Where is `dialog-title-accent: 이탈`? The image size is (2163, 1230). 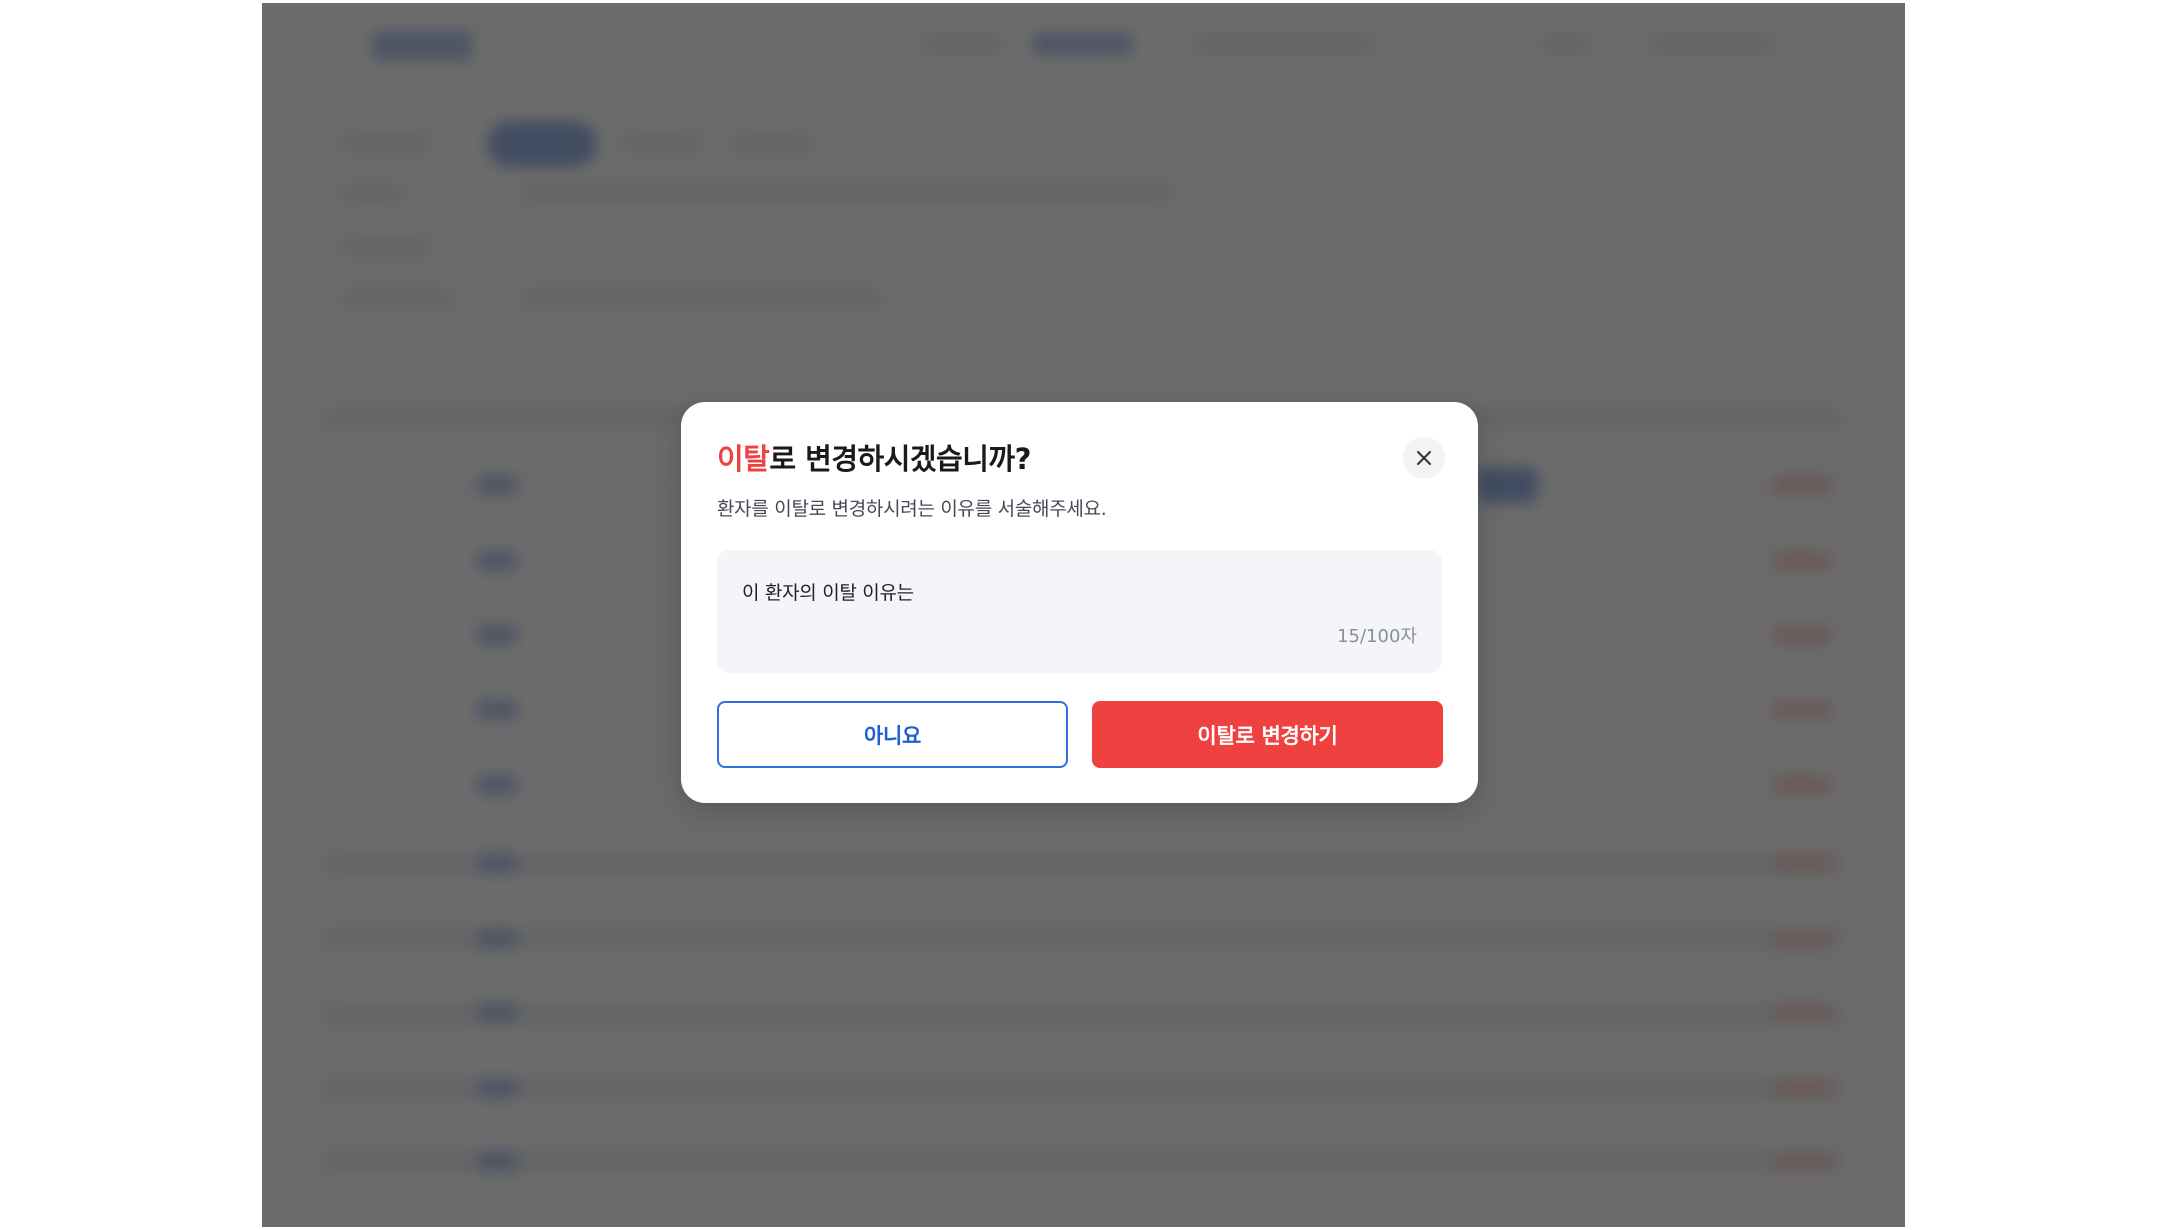 dialog-title-accent: 이탈 is located at coordinates (743, 459).